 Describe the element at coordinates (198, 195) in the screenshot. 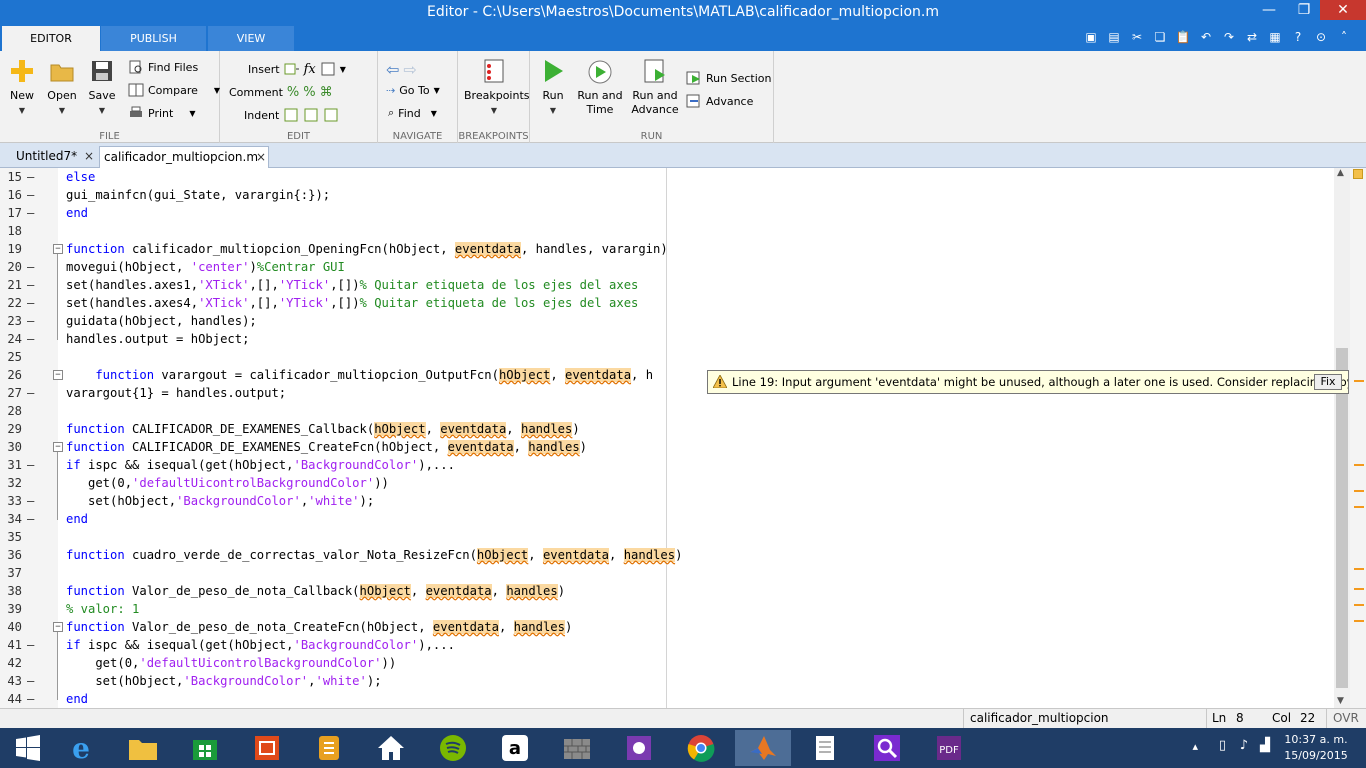

I see `code-text: gui_mainfcn(gui_State, varargin{:});` at that location.